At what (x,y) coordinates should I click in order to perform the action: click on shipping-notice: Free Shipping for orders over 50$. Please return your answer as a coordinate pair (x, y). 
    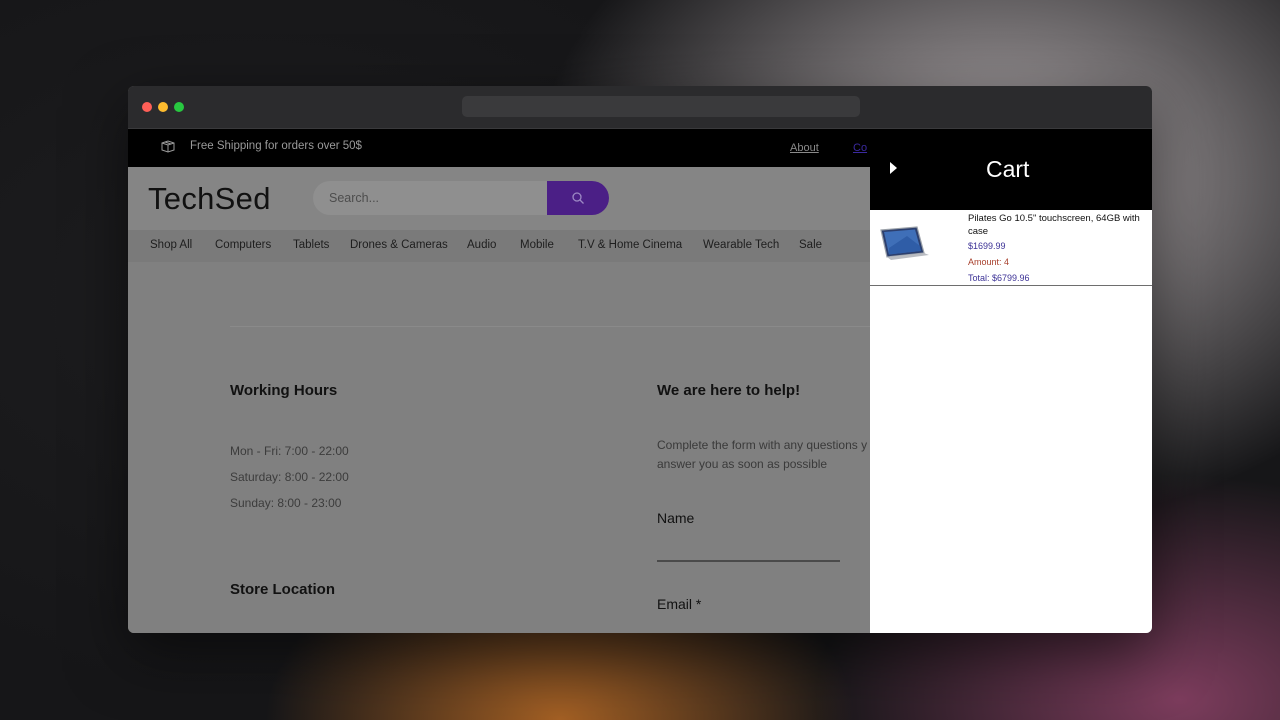
    Looking at the image, I should click on (276, 146).